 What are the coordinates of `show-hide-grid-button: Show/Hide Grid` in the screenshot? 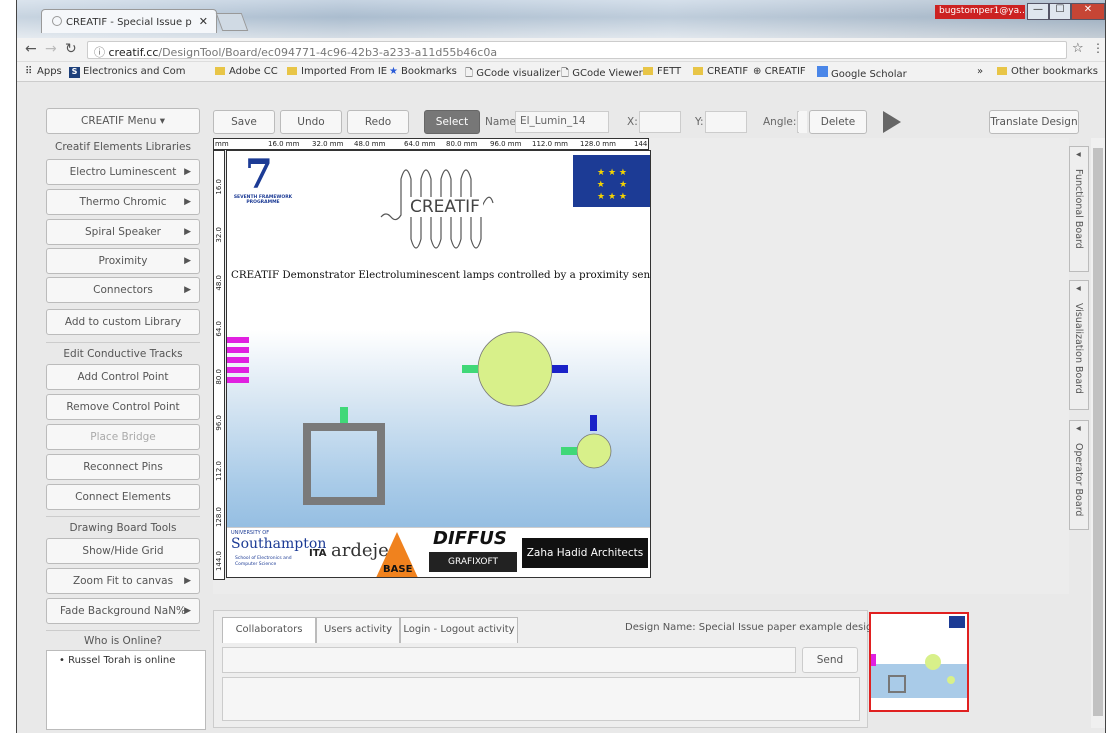 It's located at (123, 551).